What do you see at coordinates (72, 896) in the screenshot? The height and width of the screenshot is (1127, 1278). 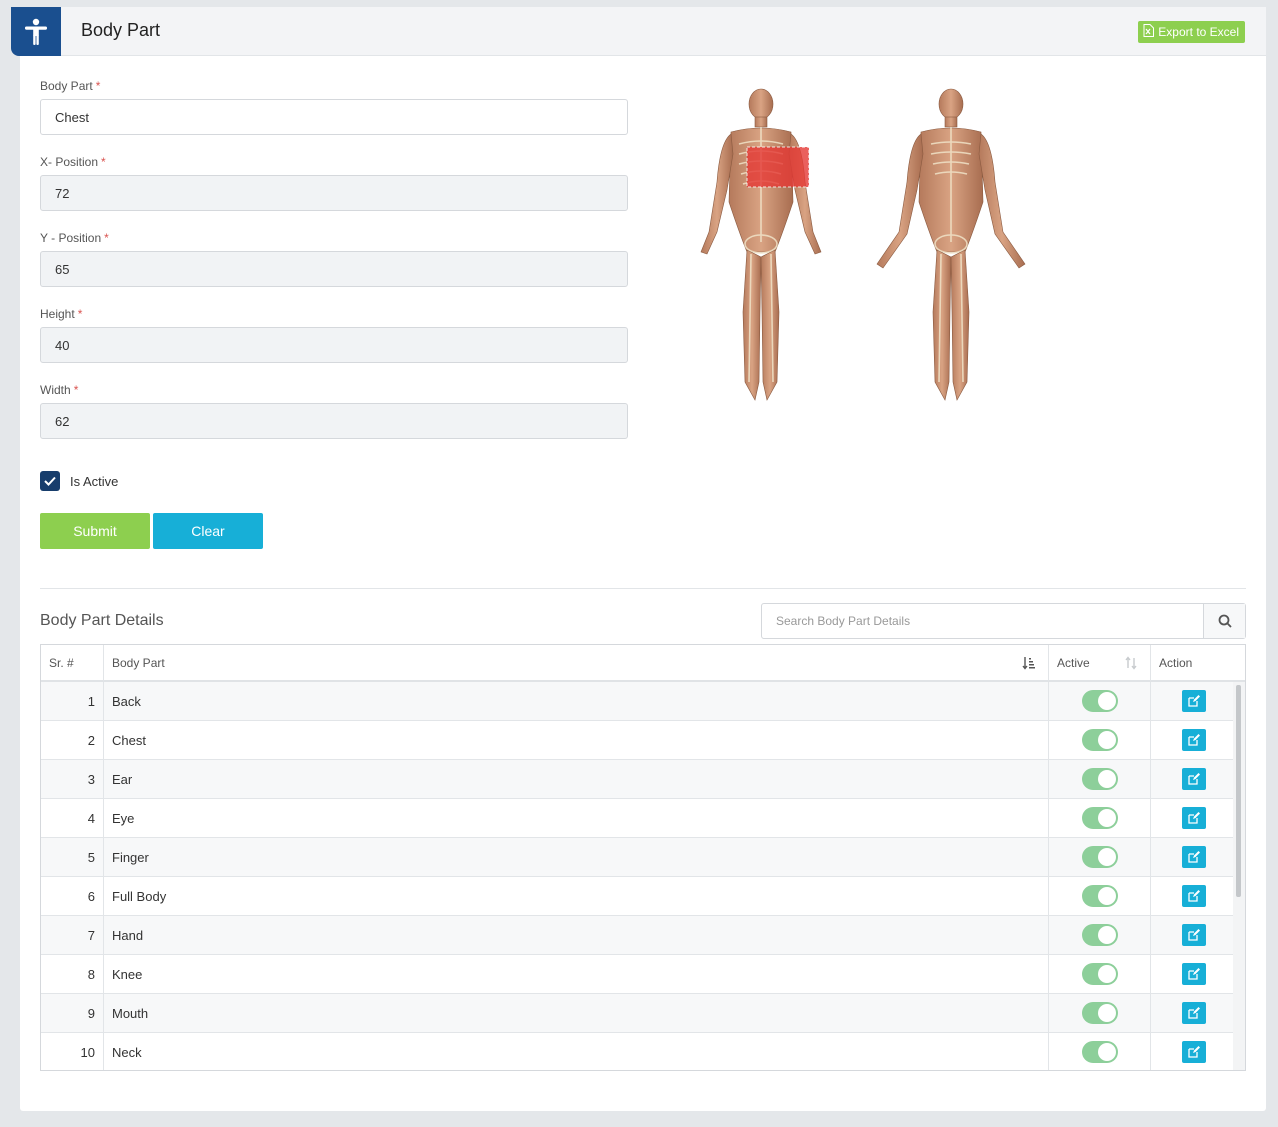 I see `sr-cell: 6` at bounding box center [72, 896].